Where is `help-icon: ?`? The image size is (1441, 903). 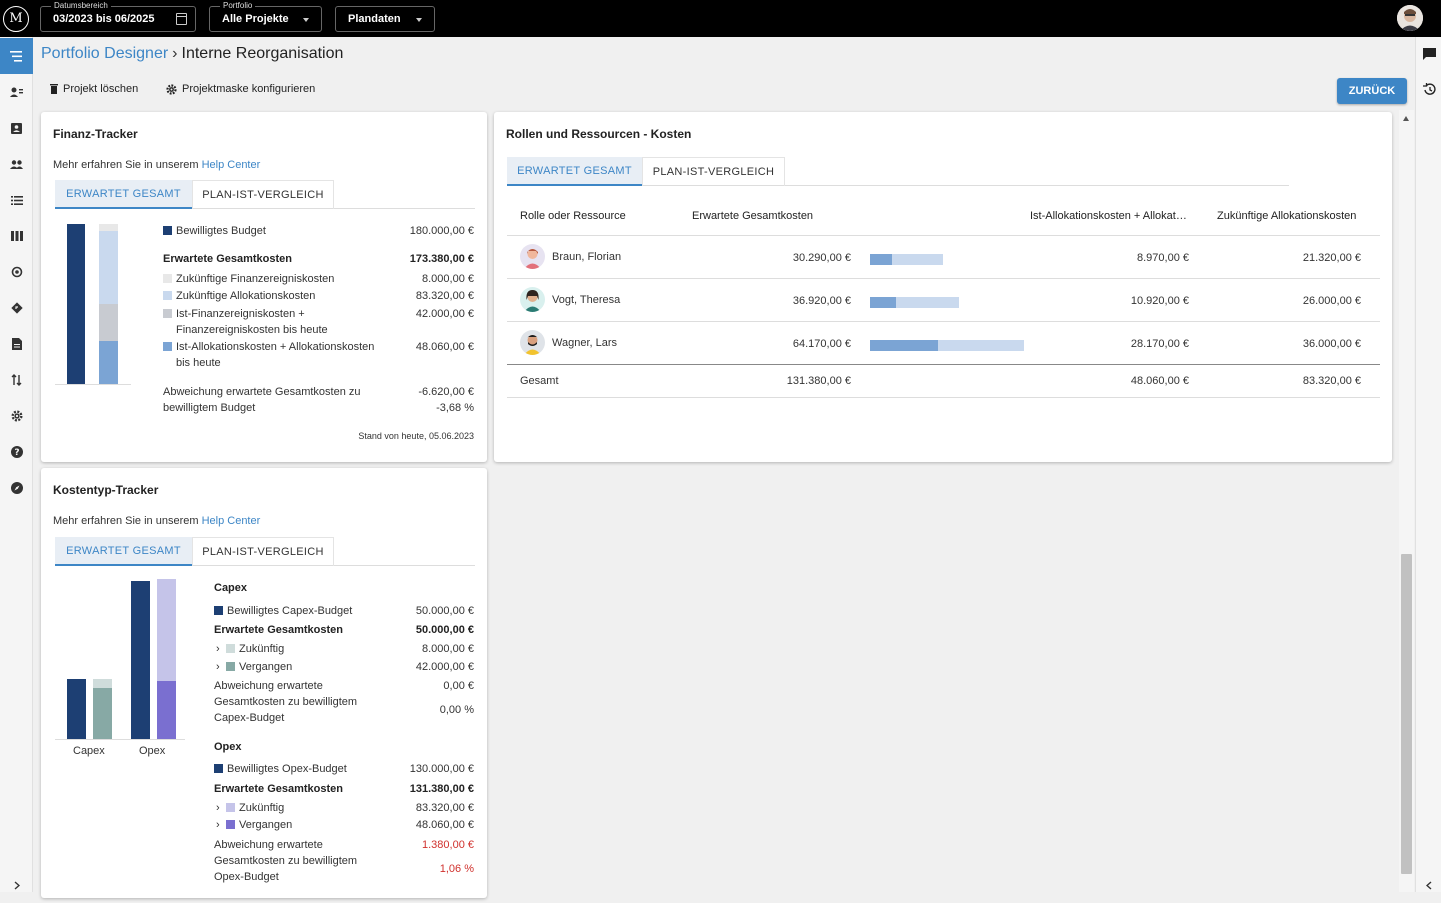
help-icon: ? is located at coordinates (16, 452).